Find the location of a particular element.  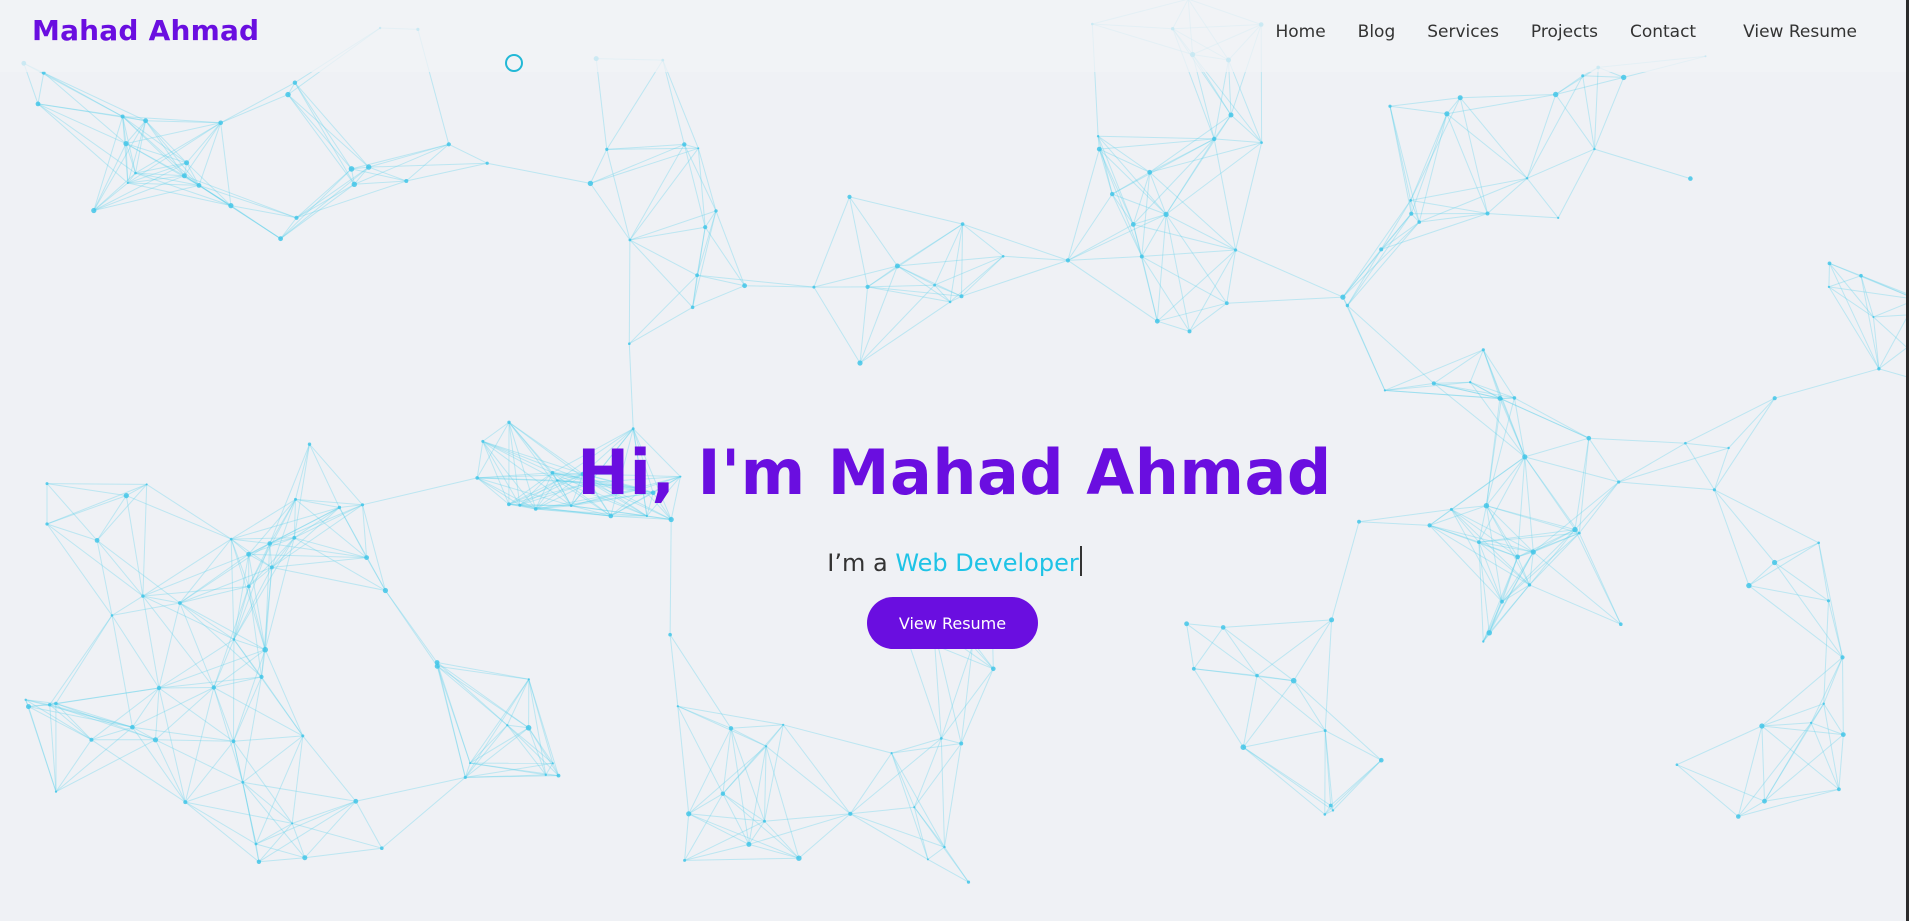

nav-blog: Blog is located at coordinates (1377, 32).